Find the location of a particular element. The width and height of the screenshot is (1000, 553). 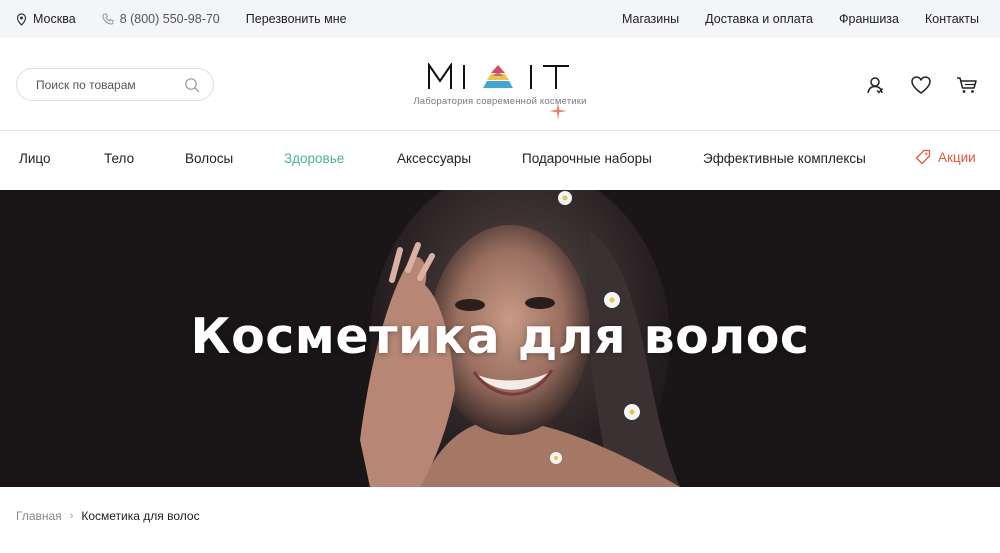

city-selector: Москва is located at coordinates (46, 19).